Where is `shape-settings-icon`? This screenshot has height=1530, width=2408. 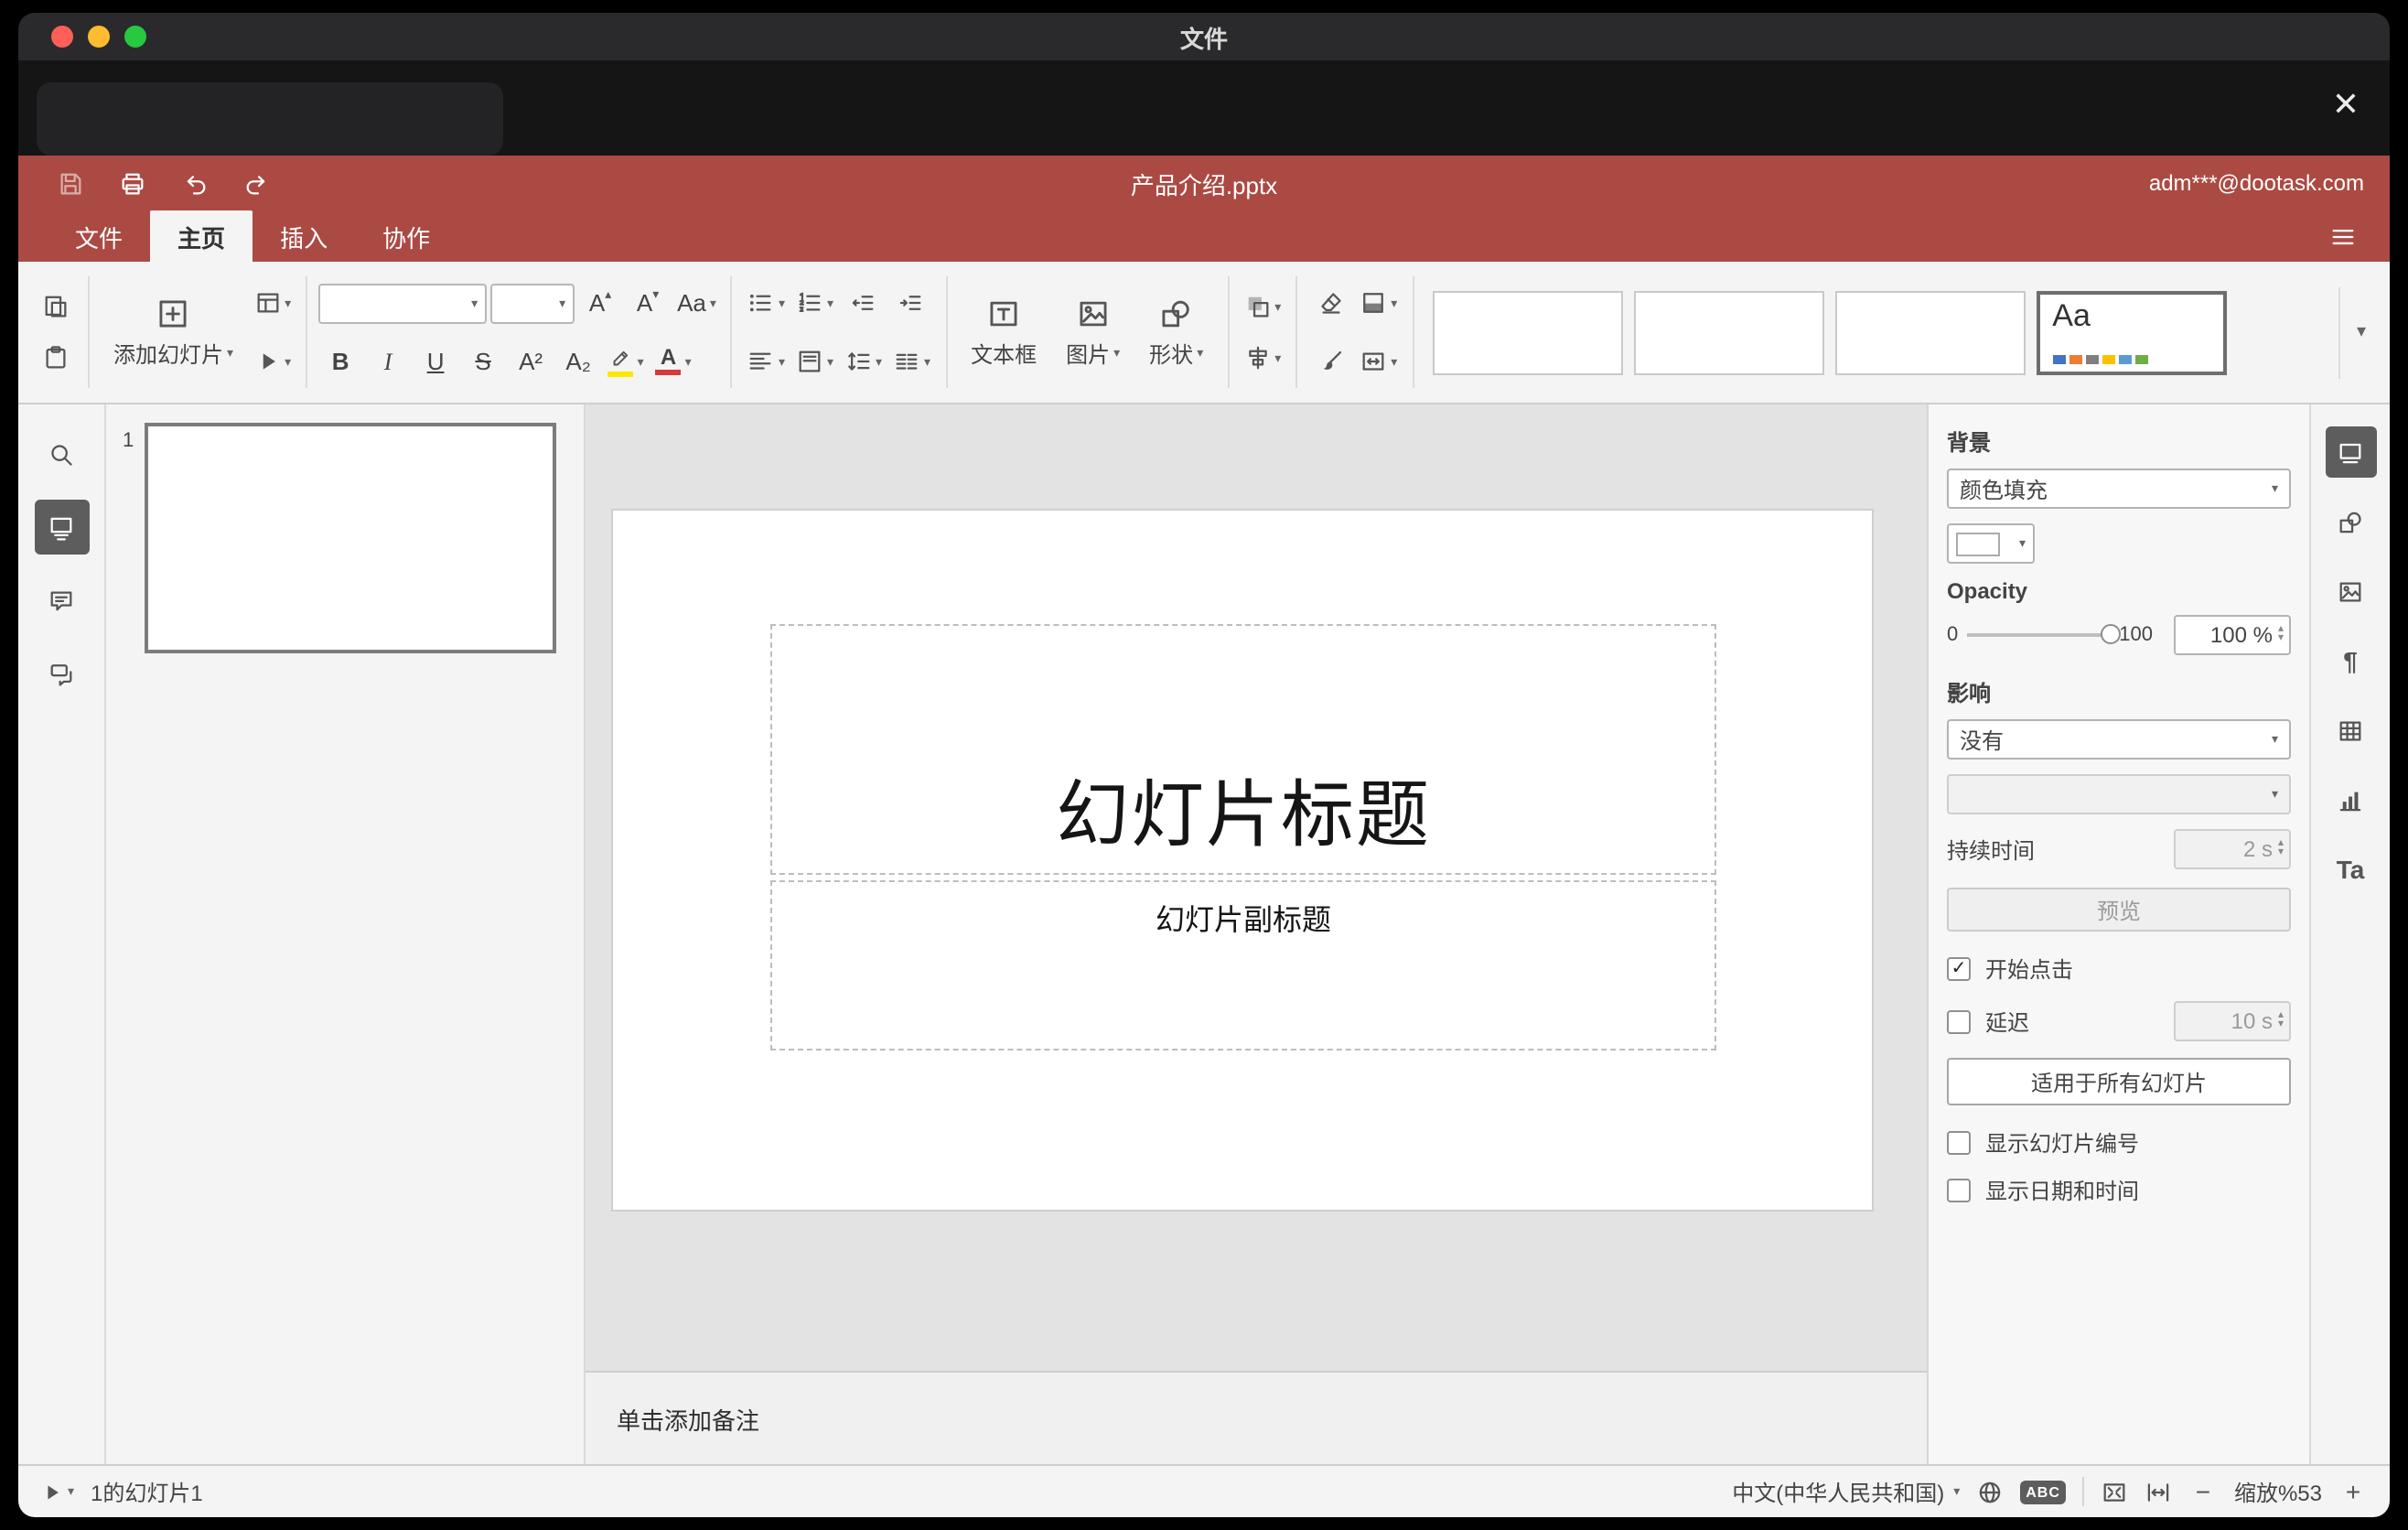
shape-settings-icon is located at coordinates (2350, 521).